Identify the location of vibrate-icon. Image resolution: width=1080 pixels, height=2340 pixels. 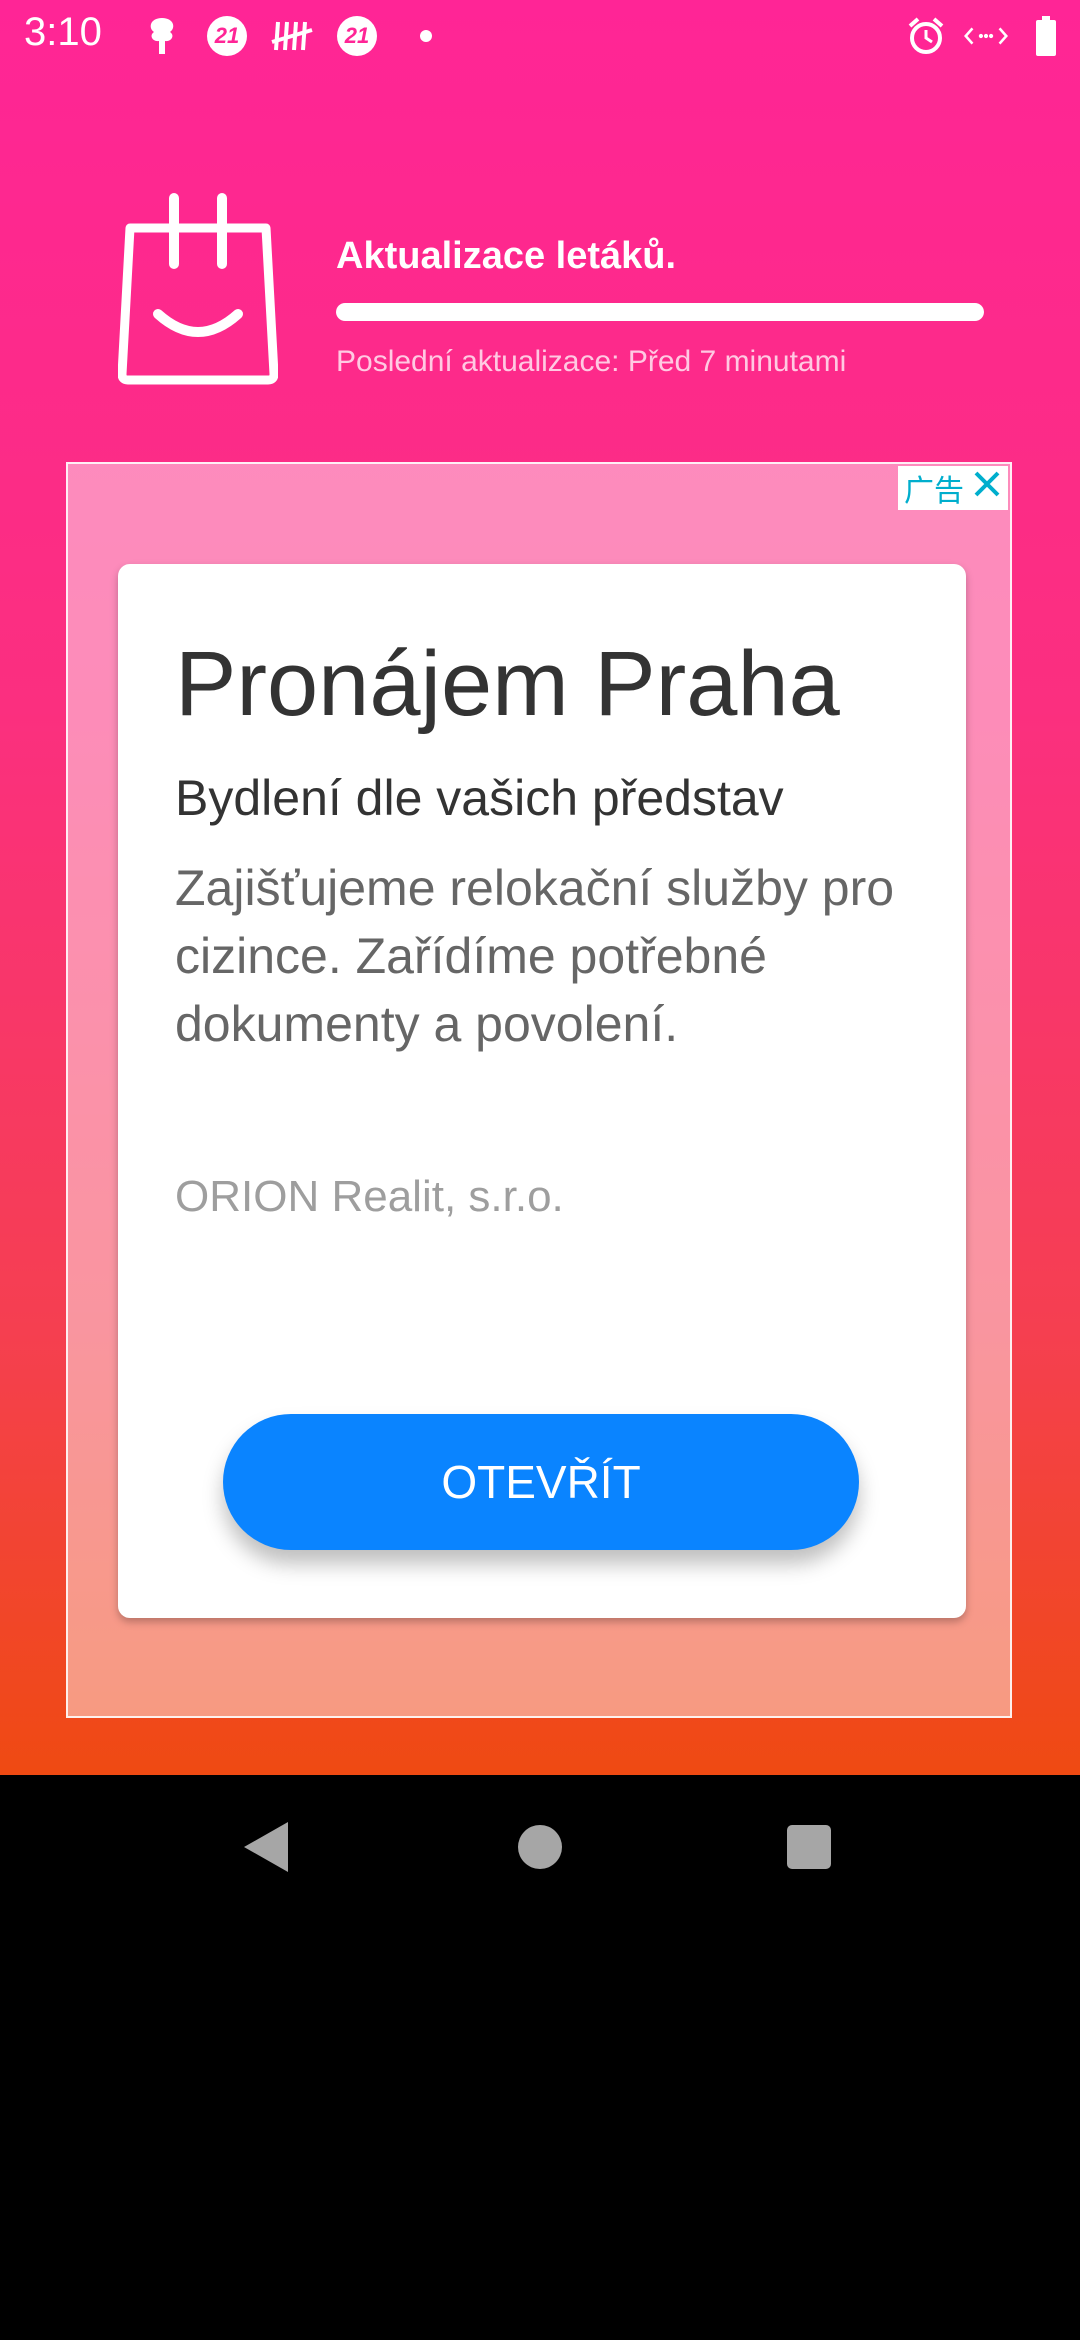
(986, 36).